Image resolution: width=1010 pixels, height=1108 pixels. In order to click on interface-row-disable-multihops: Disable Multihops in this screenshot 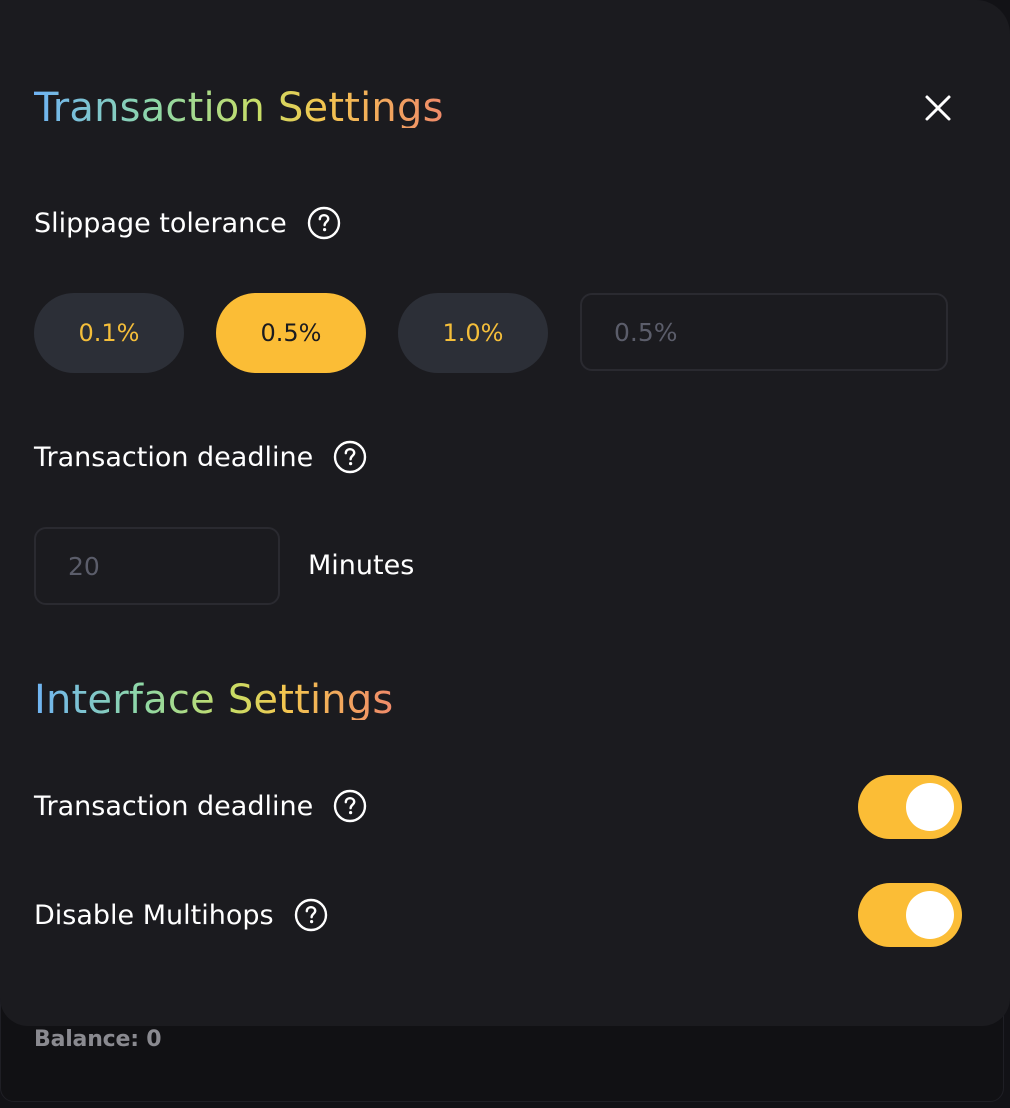, I will do `click(181, 915)`.